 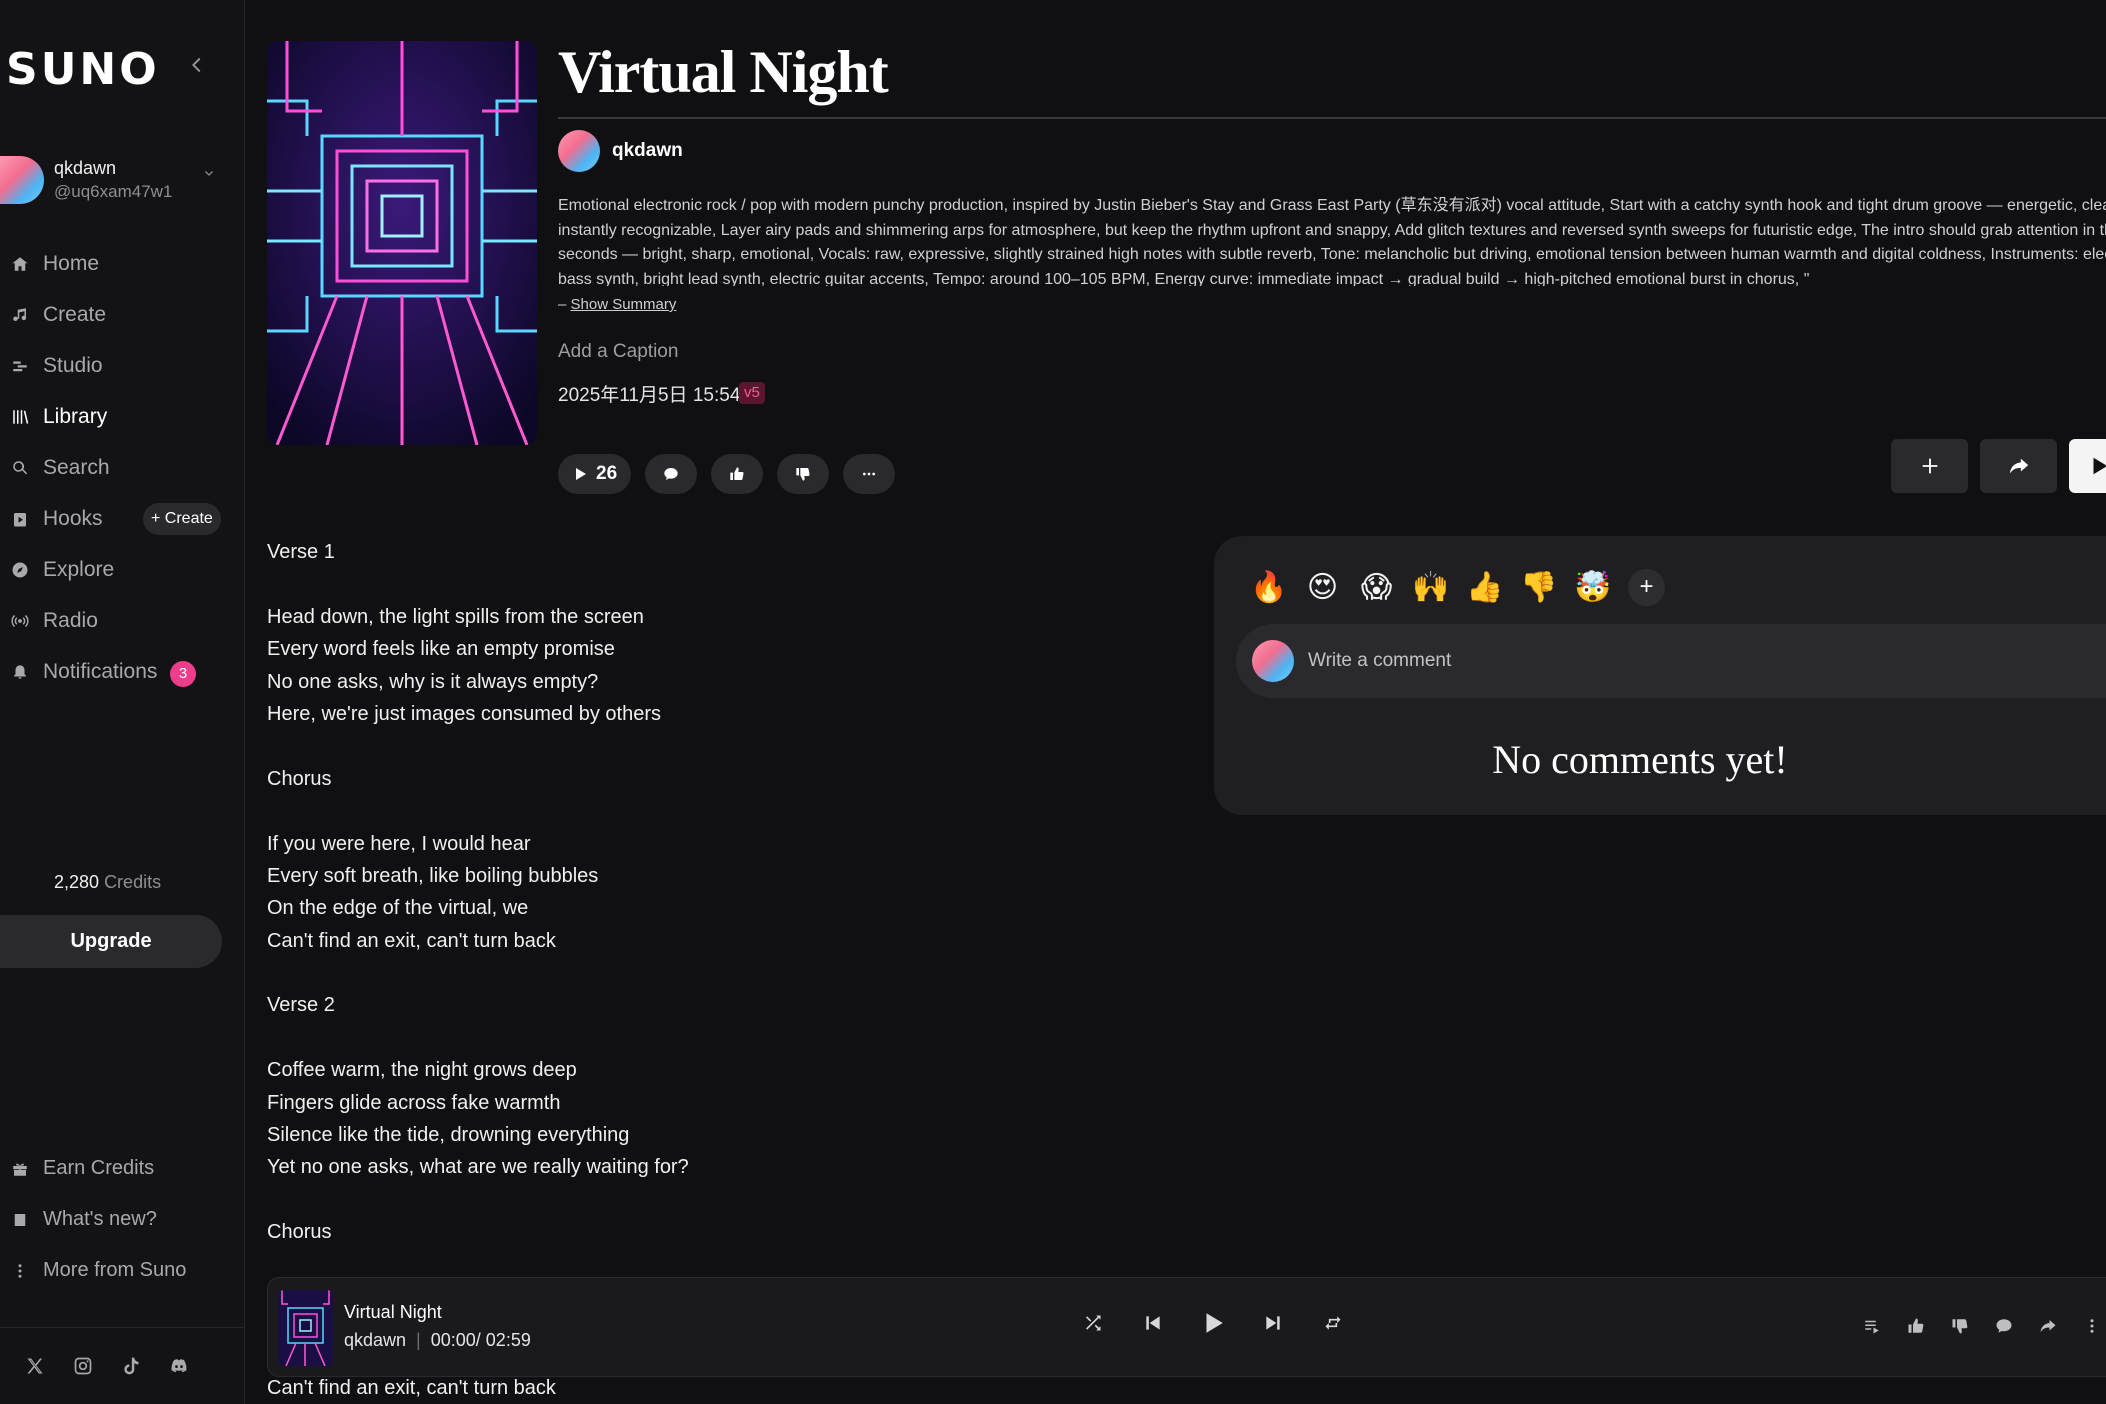 What do you see at coordinates (393, 1312) in the screenshot?
I see `player-song-title: Virtual Night` at bounding box center [393, 1312].